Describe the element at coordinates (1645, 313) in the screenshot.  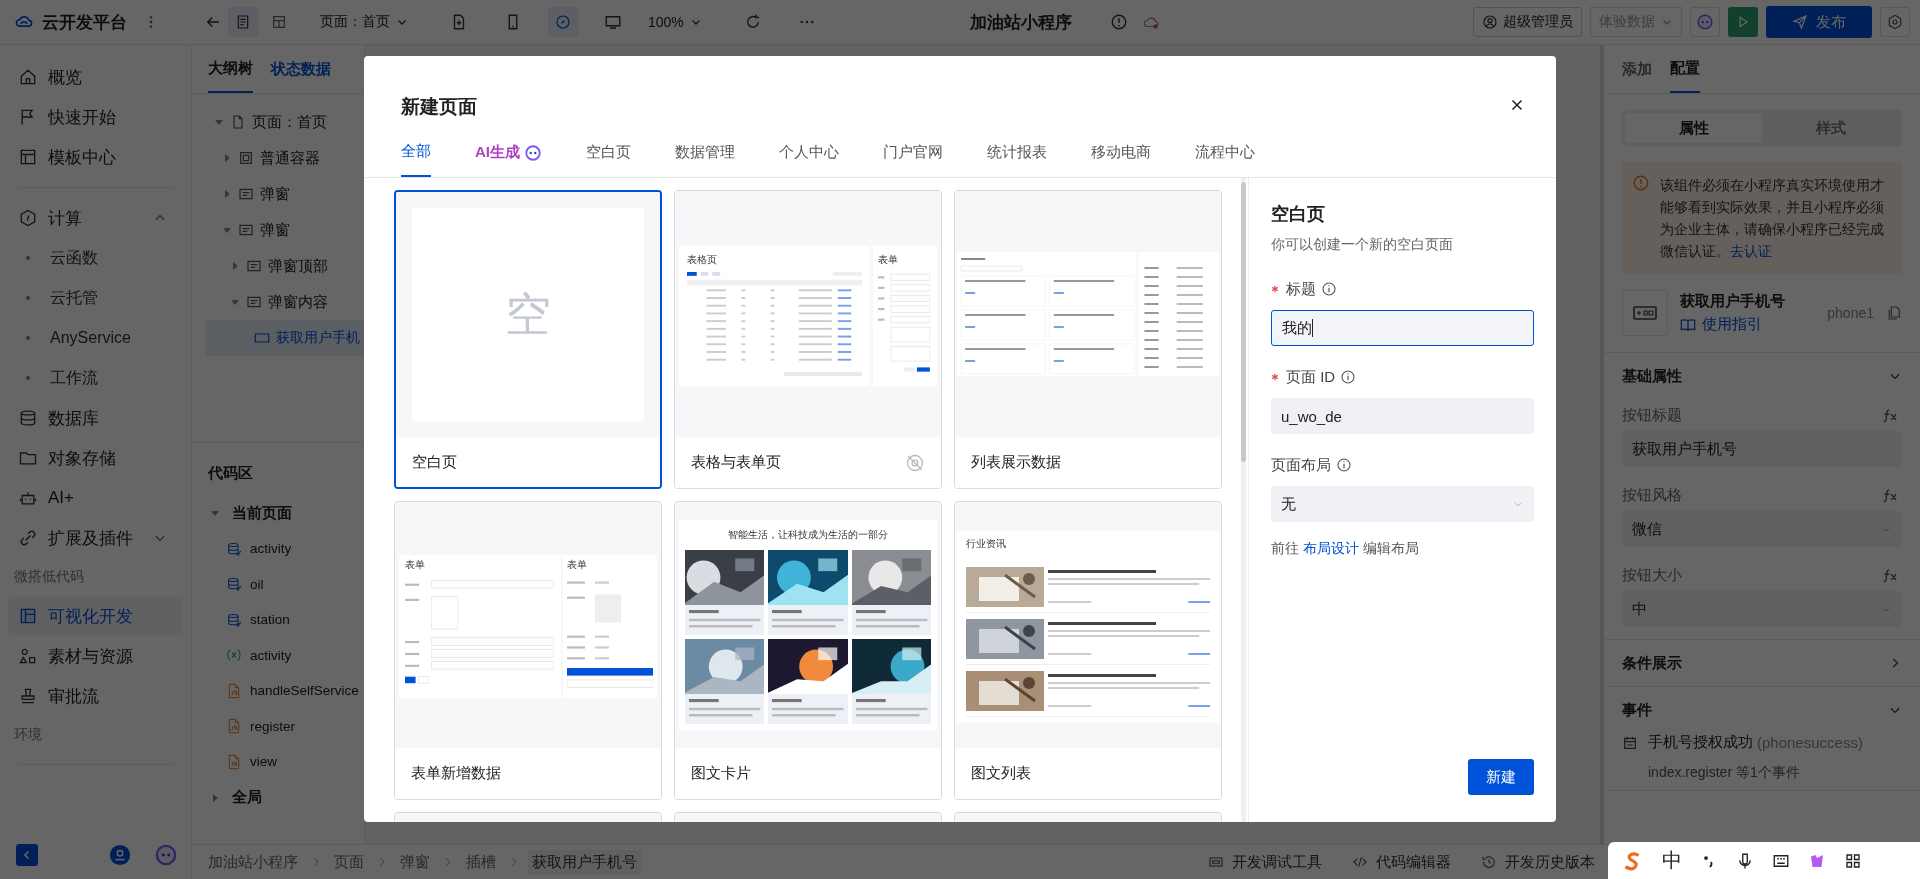
I see `component-icon` at that location.